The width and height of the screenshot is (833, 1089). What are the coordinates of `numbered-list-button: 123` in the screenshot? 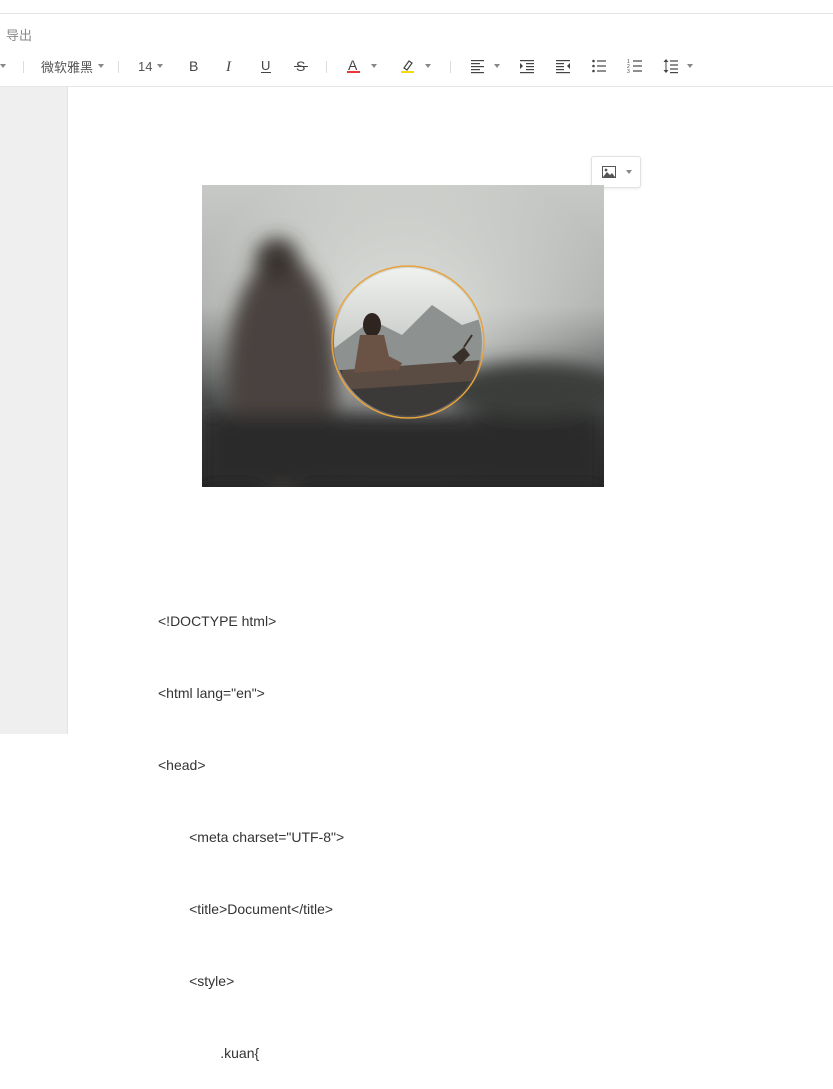 It's located at (635, 66).